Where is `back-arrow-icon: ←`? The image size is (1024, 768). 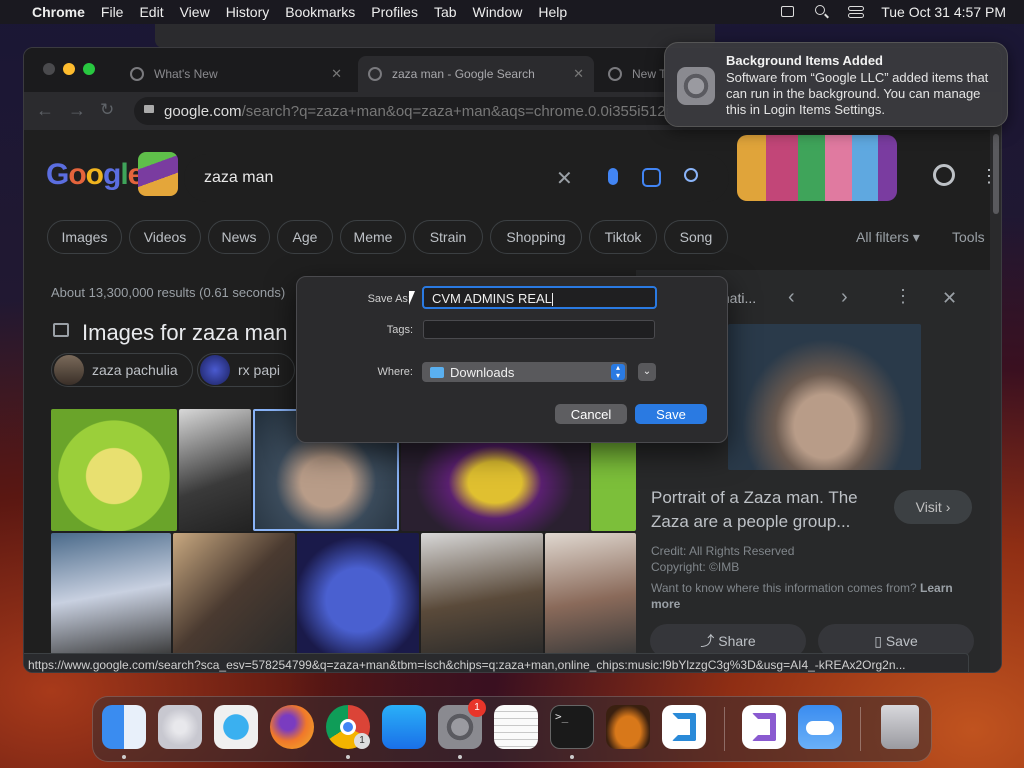
back-arrow-icon: ← is located at coordinates (45, 110).